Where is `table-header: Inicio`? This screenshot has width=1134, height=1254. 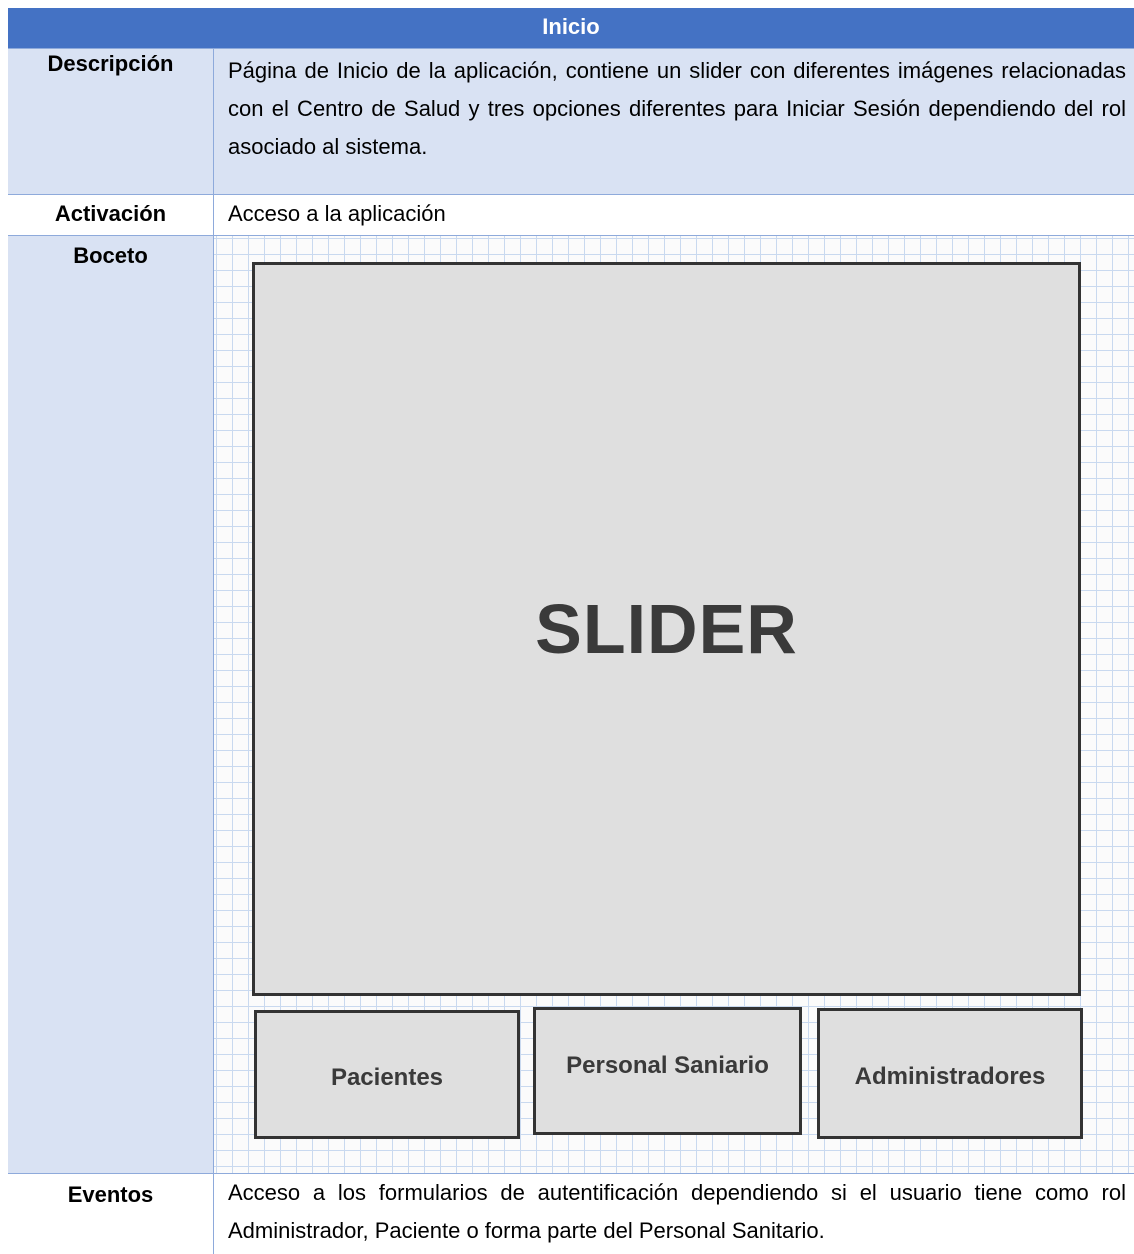
table-header: Inicio is located at coordinates (571, 28).